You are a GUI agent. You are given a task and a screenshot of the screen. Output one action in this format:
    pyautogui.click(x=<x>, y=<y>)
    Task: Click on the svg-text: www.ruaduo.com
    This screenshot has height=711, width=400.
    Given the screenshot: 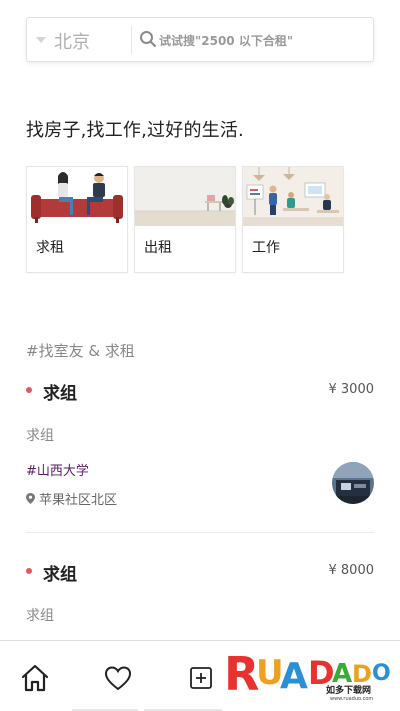 What is the action you would take?
    pyautogui.click(x=351, y=698)
    